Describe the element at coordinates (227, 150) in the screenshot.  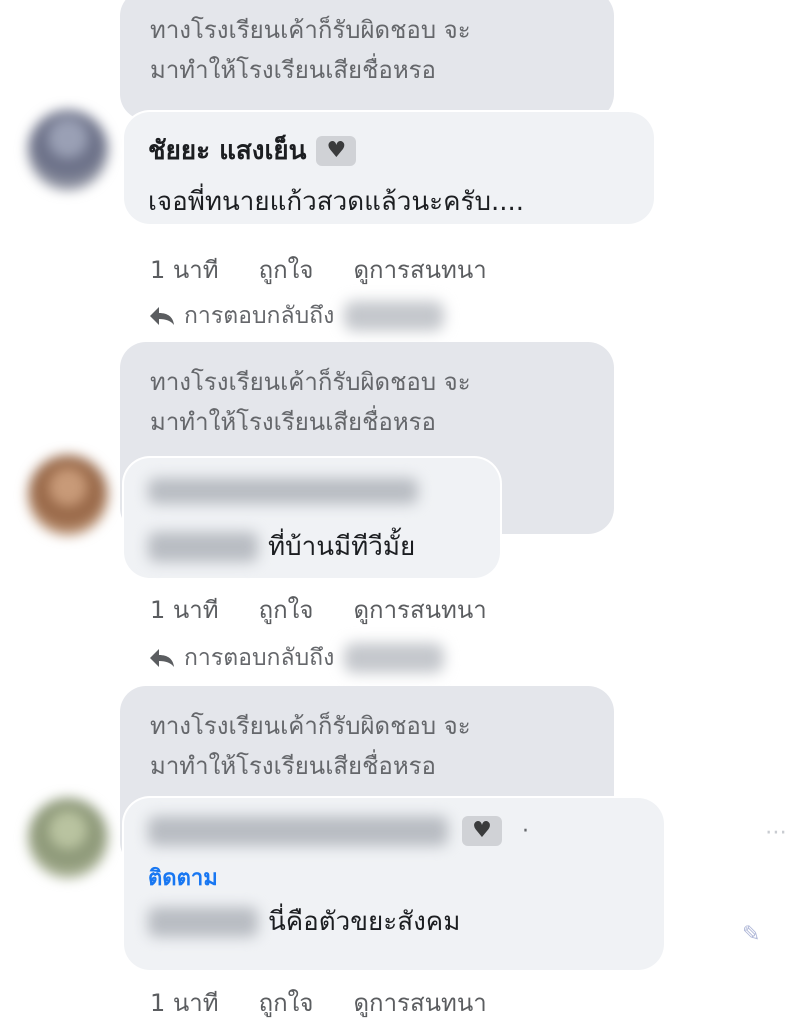
I see `author-name: ชัยยะ แสงเย็น` at that location.